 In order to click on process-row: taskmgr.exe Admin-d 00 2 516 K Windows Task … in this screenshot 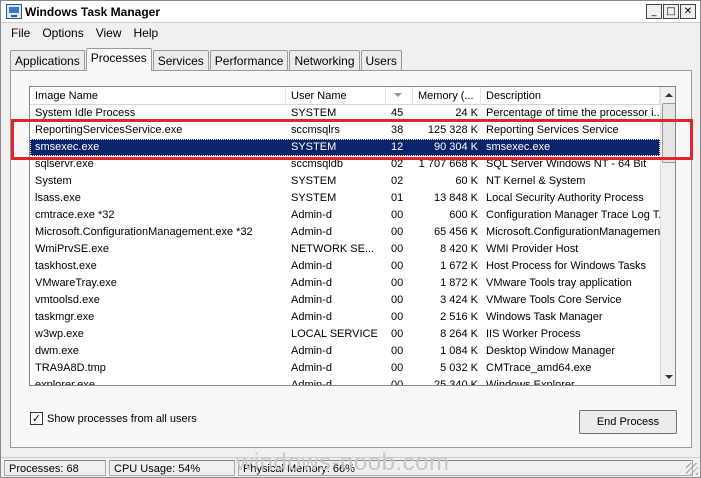, I will do `click(345, 317)`.